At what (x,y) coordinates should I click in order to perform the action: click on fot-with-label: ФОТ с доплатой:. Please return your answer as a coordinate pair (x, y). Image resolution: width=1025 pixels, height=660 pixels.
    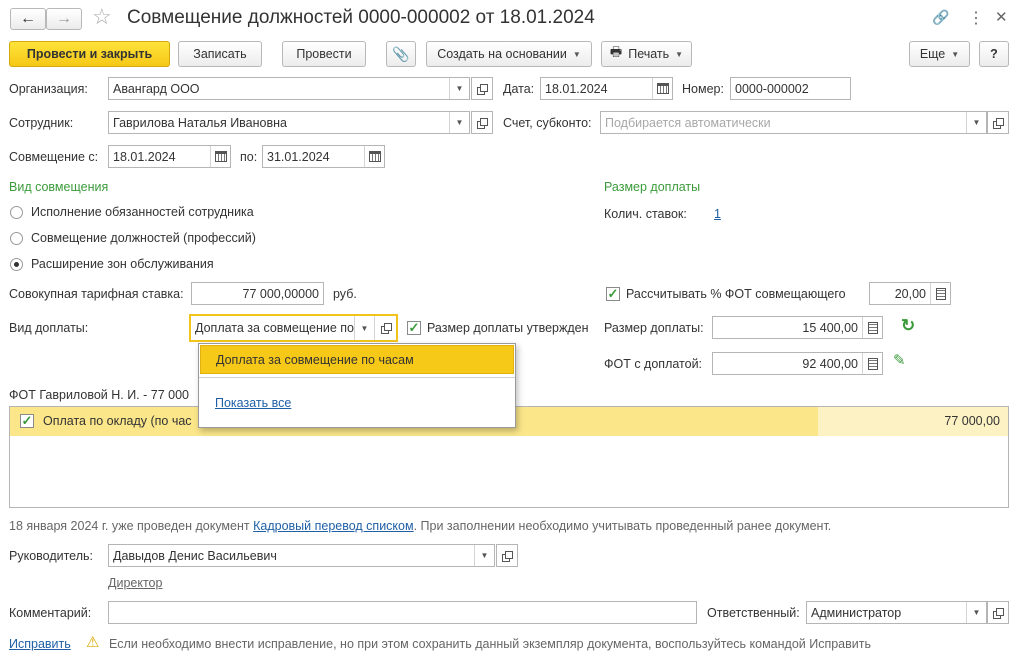
    Looking at the image, I should click on (653, 364).